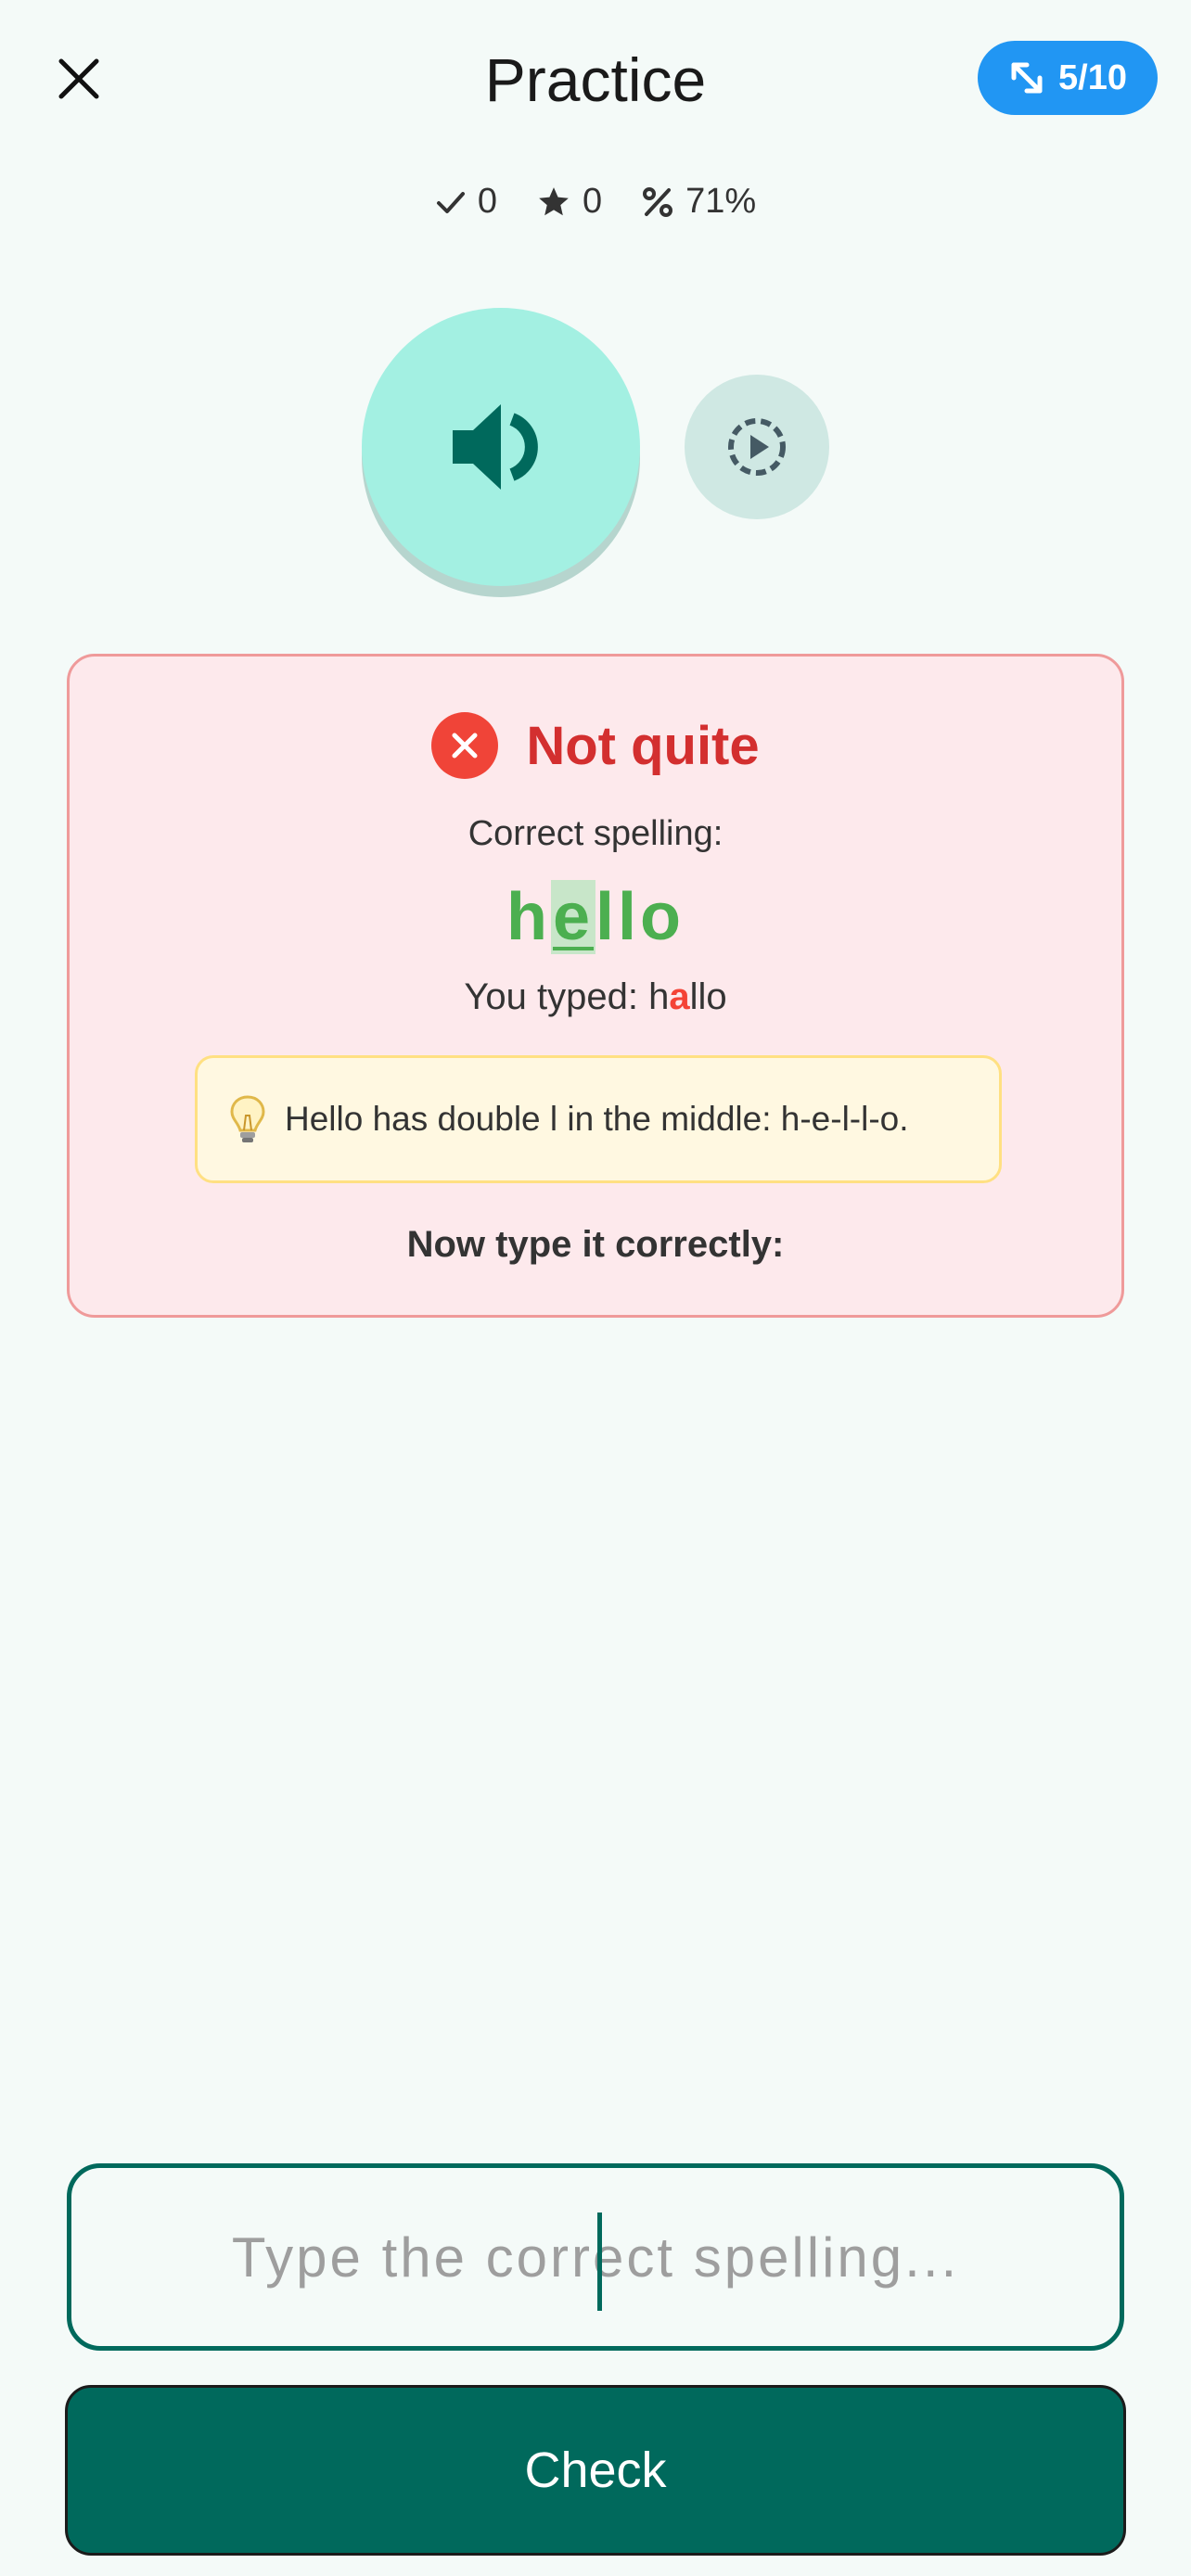 The width and height of the screenshot is (1191, 2576). I want to click on answer-field, so click(595, 2257).